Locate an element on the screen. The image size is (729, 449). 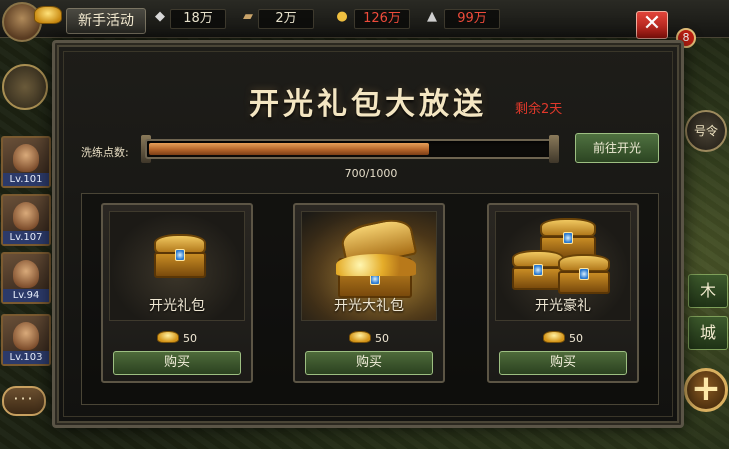
pack-name: 开光大礼包 is located at coordinates (369, 306).